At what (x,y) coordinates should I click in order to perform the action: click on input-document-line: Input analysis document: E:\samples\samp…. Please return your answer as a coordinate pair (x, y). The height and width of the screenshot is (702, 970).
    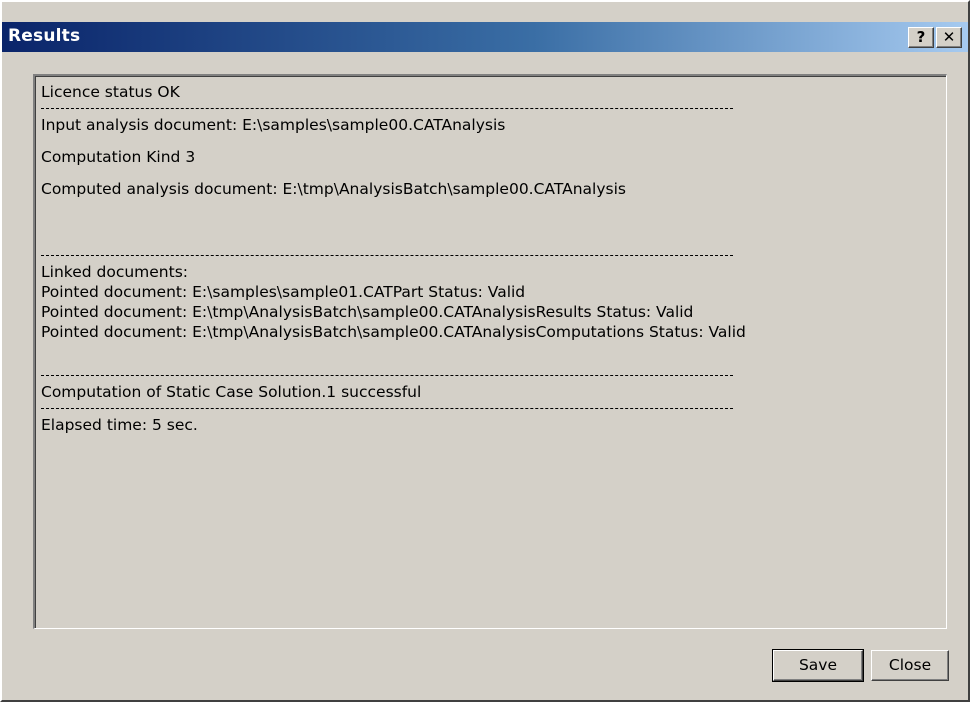
    Looking at the image, I should click on (273, 125).